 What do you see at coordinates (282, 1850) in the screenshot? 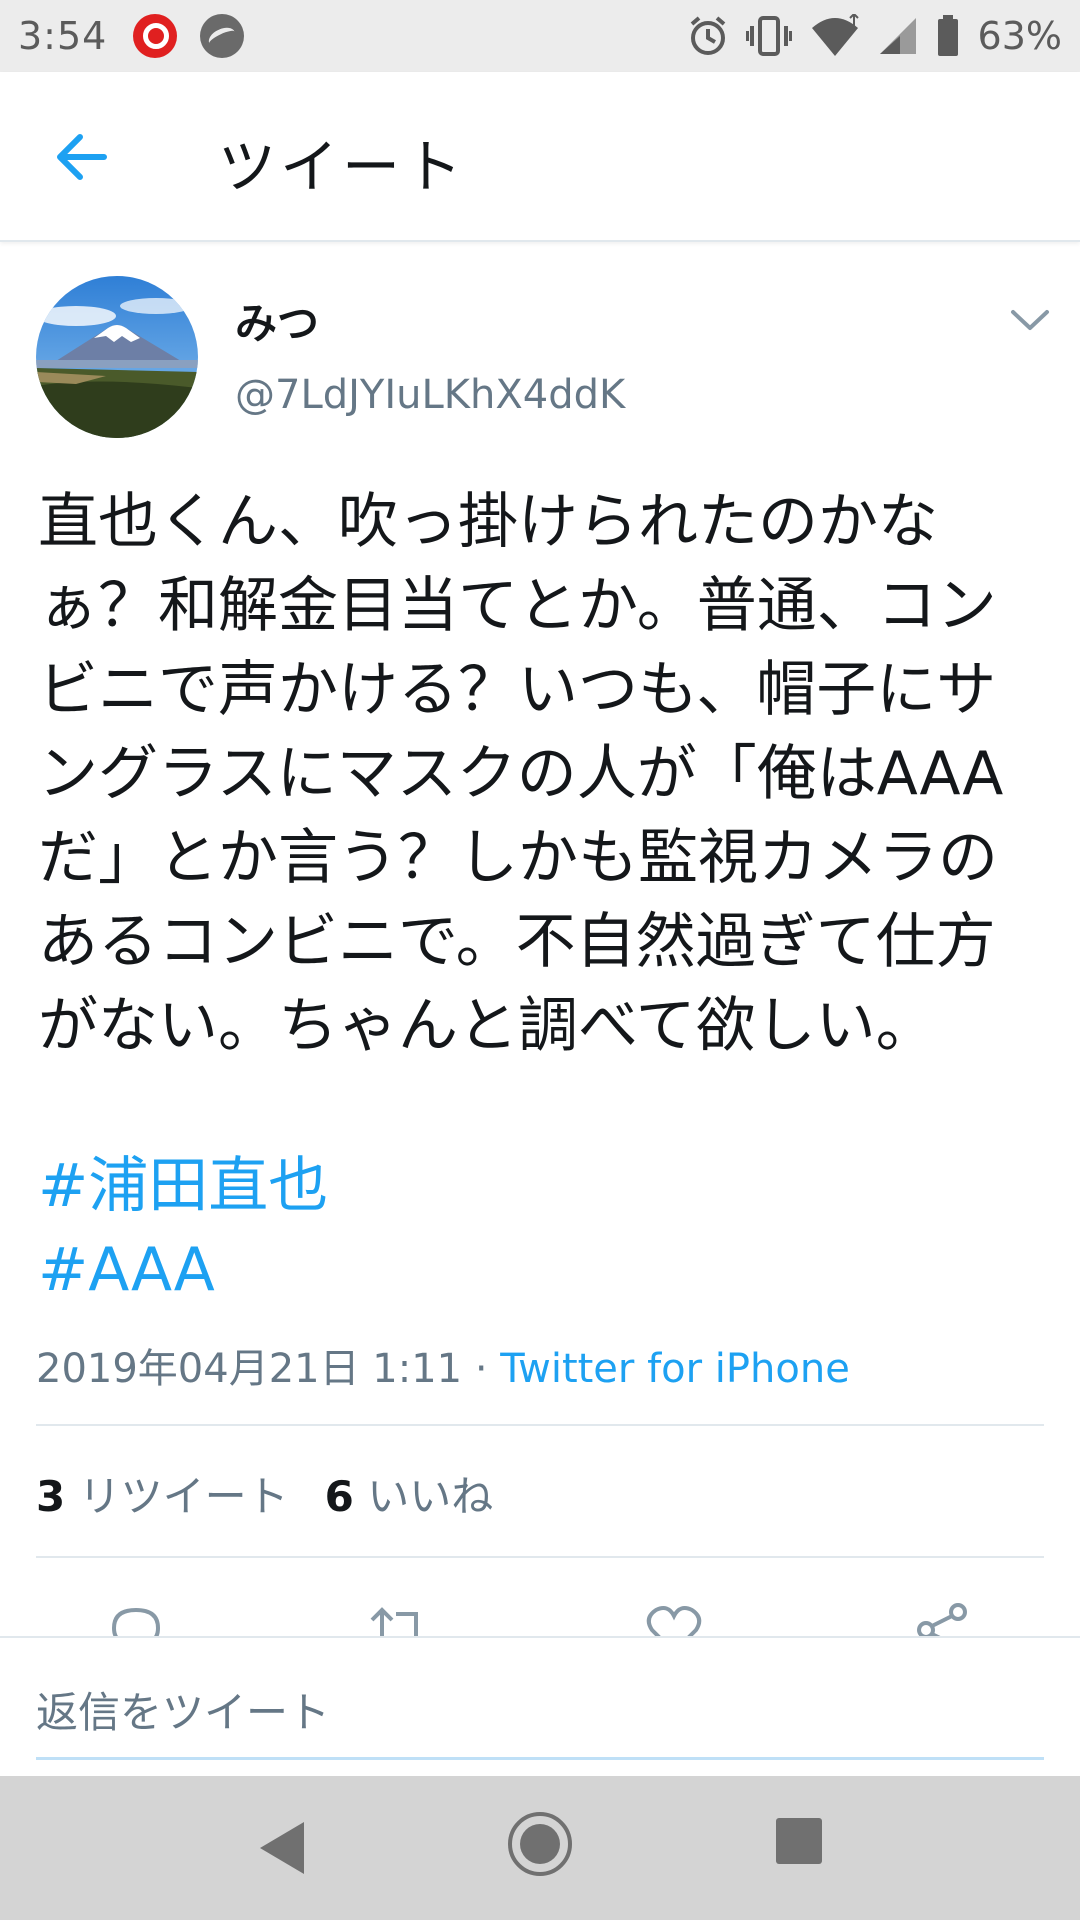
I see `back-triangle-icon` at bounding box center [282, 1850].